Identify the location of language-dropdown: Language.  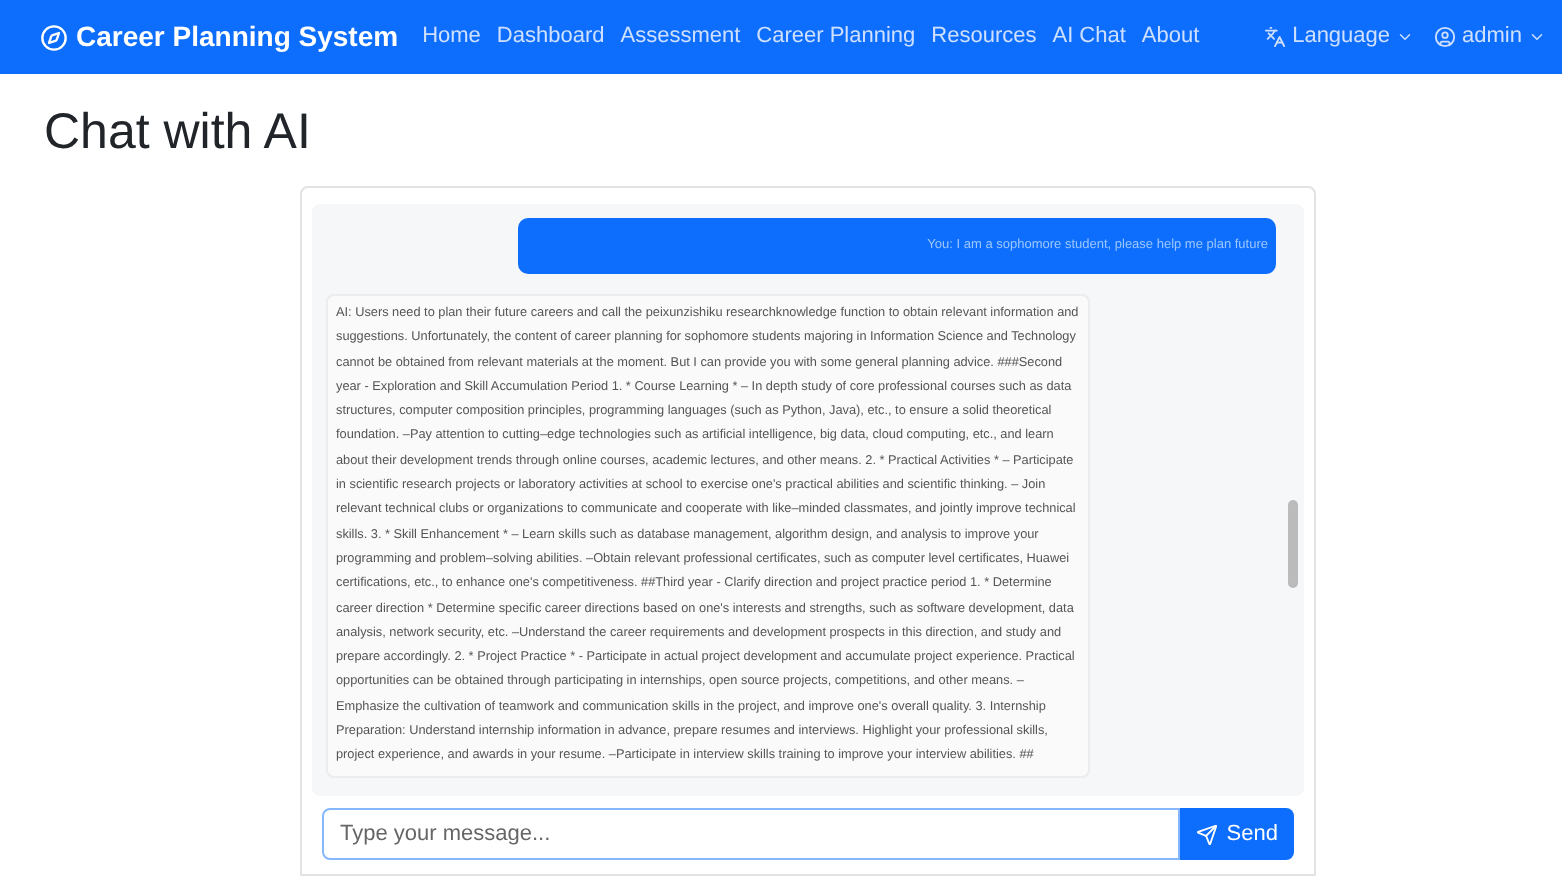
(1339, 37).